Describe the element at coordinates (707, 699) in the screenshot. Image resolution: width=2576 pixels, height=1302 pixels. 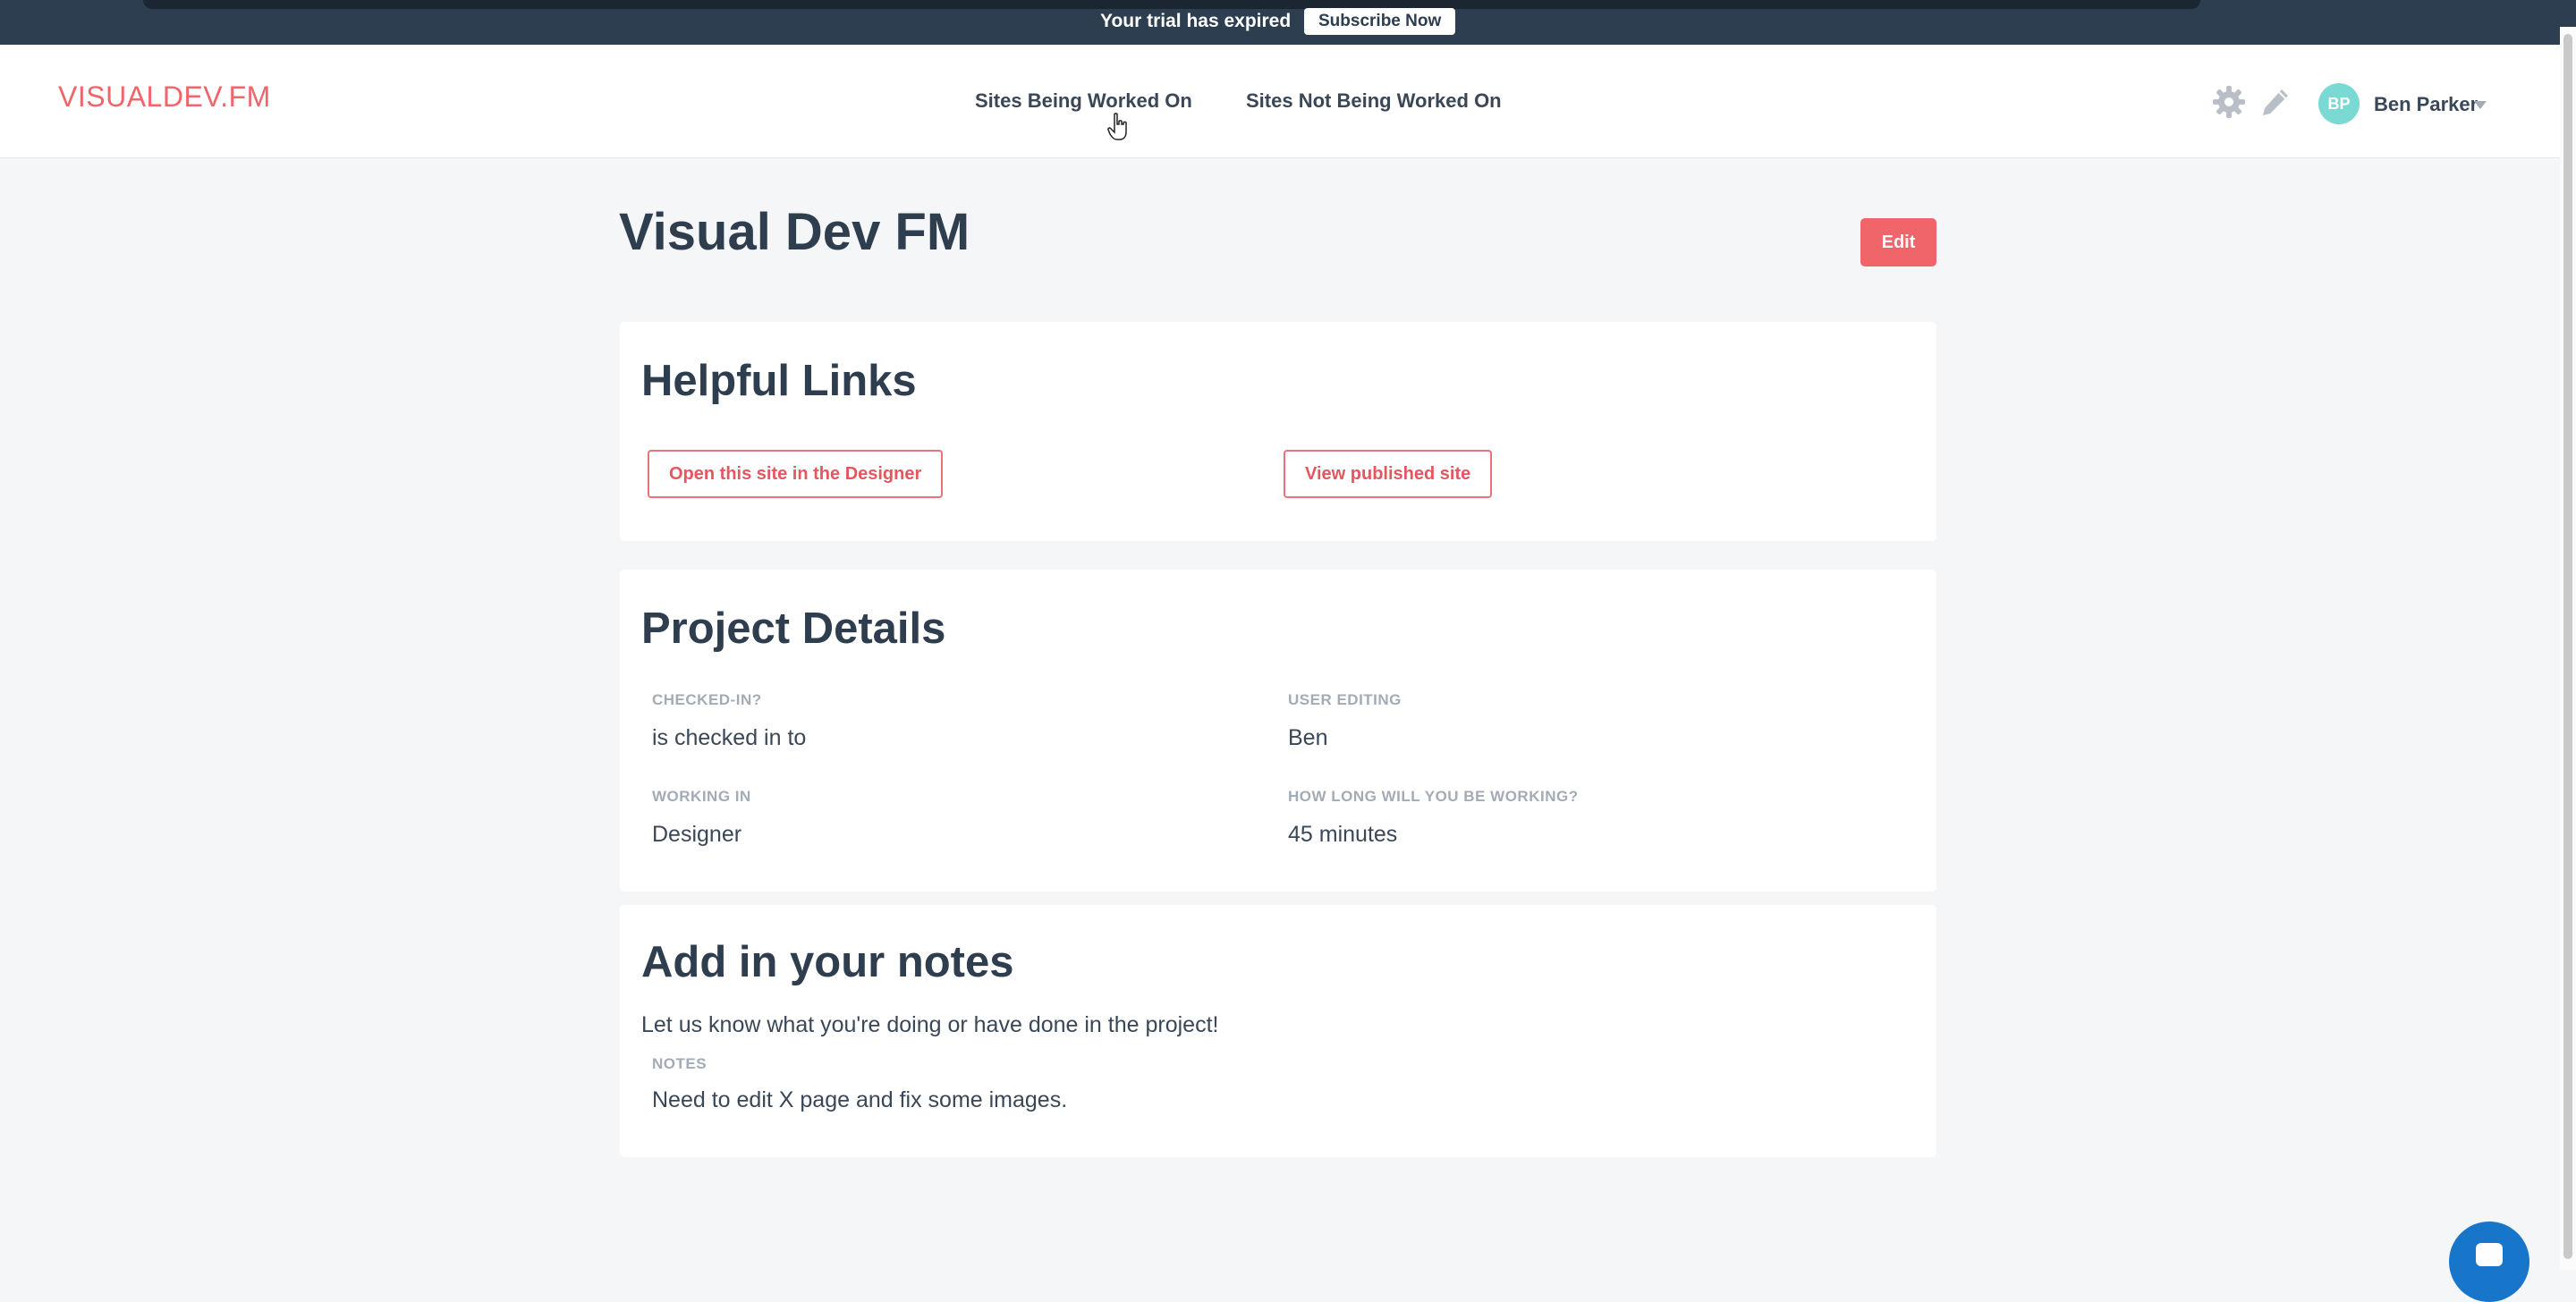
I see `checked-in-label: CHECKED-IN?` at that location.